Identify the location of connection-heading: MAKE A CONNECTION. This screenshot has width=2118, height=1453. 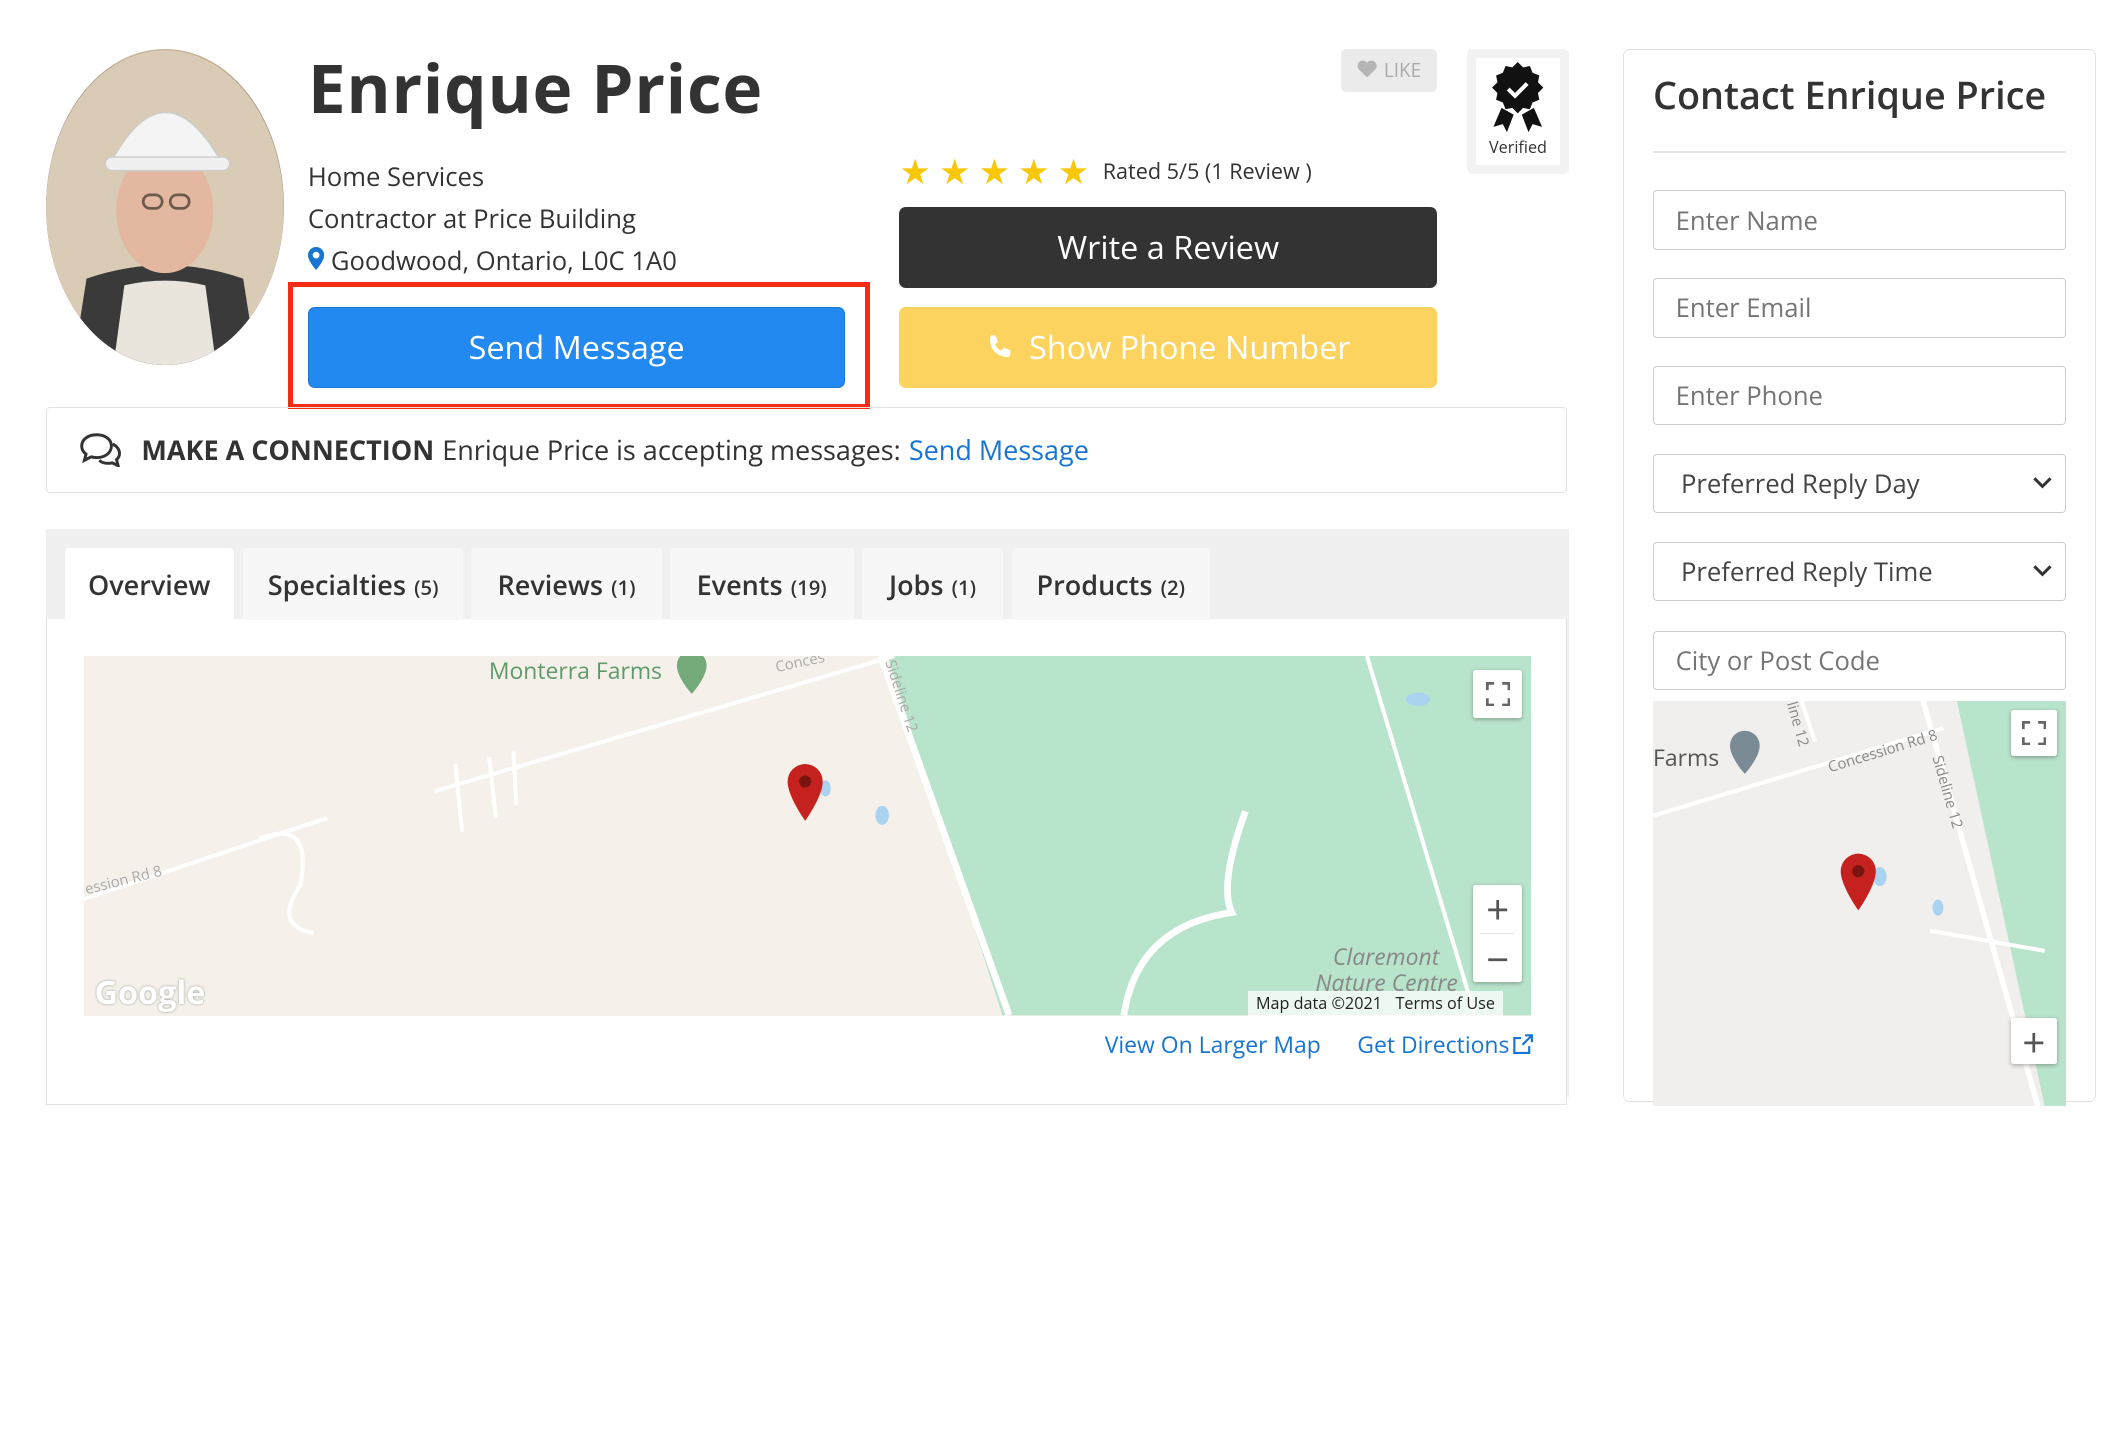
(288, 450).